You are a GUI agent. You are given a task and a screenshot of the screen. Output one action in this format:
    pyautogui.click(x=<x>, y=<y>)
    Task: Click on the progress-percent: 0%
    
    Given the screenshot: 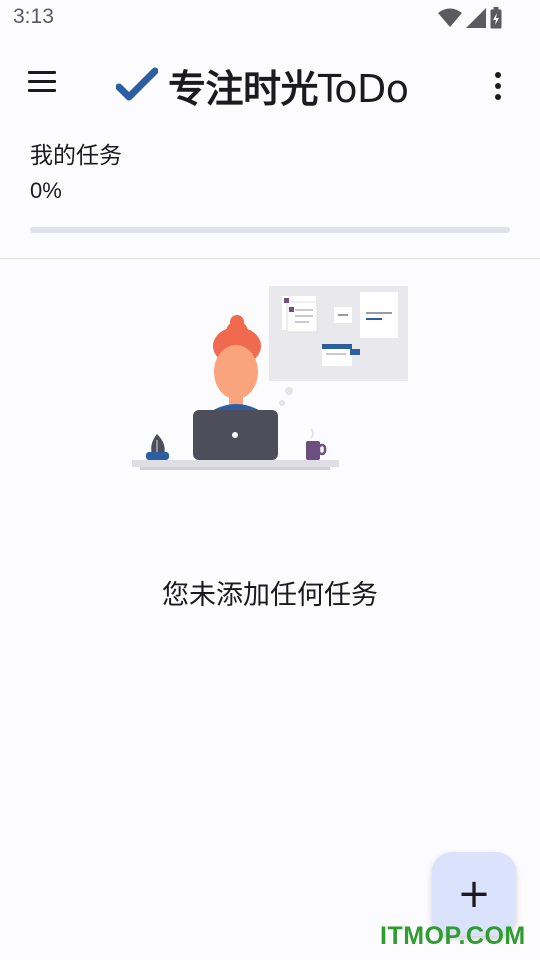 What is the action you would take?
    pyautogui.click(x=46, y=190)
    